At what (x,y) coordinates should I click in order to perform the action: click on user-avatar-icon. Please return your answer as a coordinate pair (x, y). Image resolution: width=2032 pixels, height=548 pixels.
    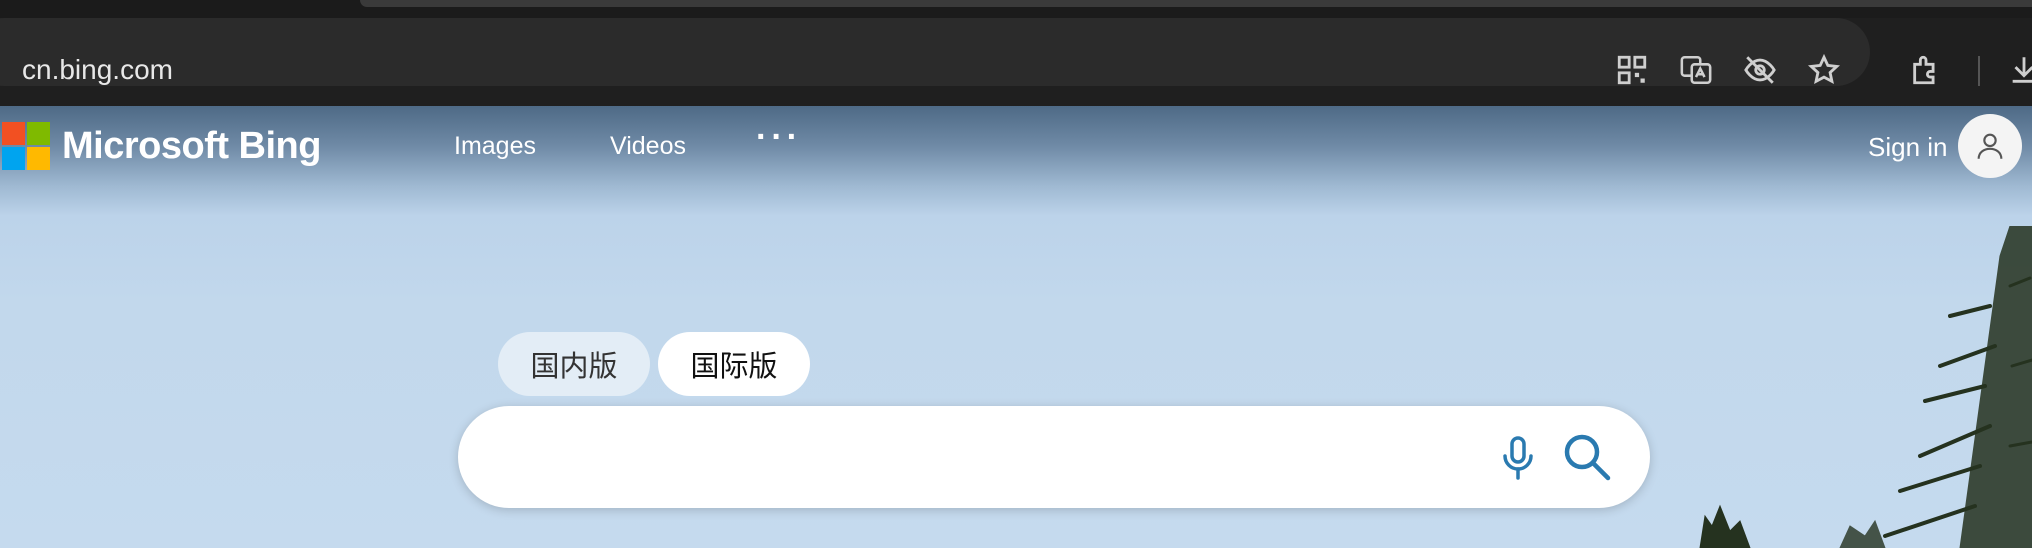
    Looking at the image, I should click on (1990, 146).